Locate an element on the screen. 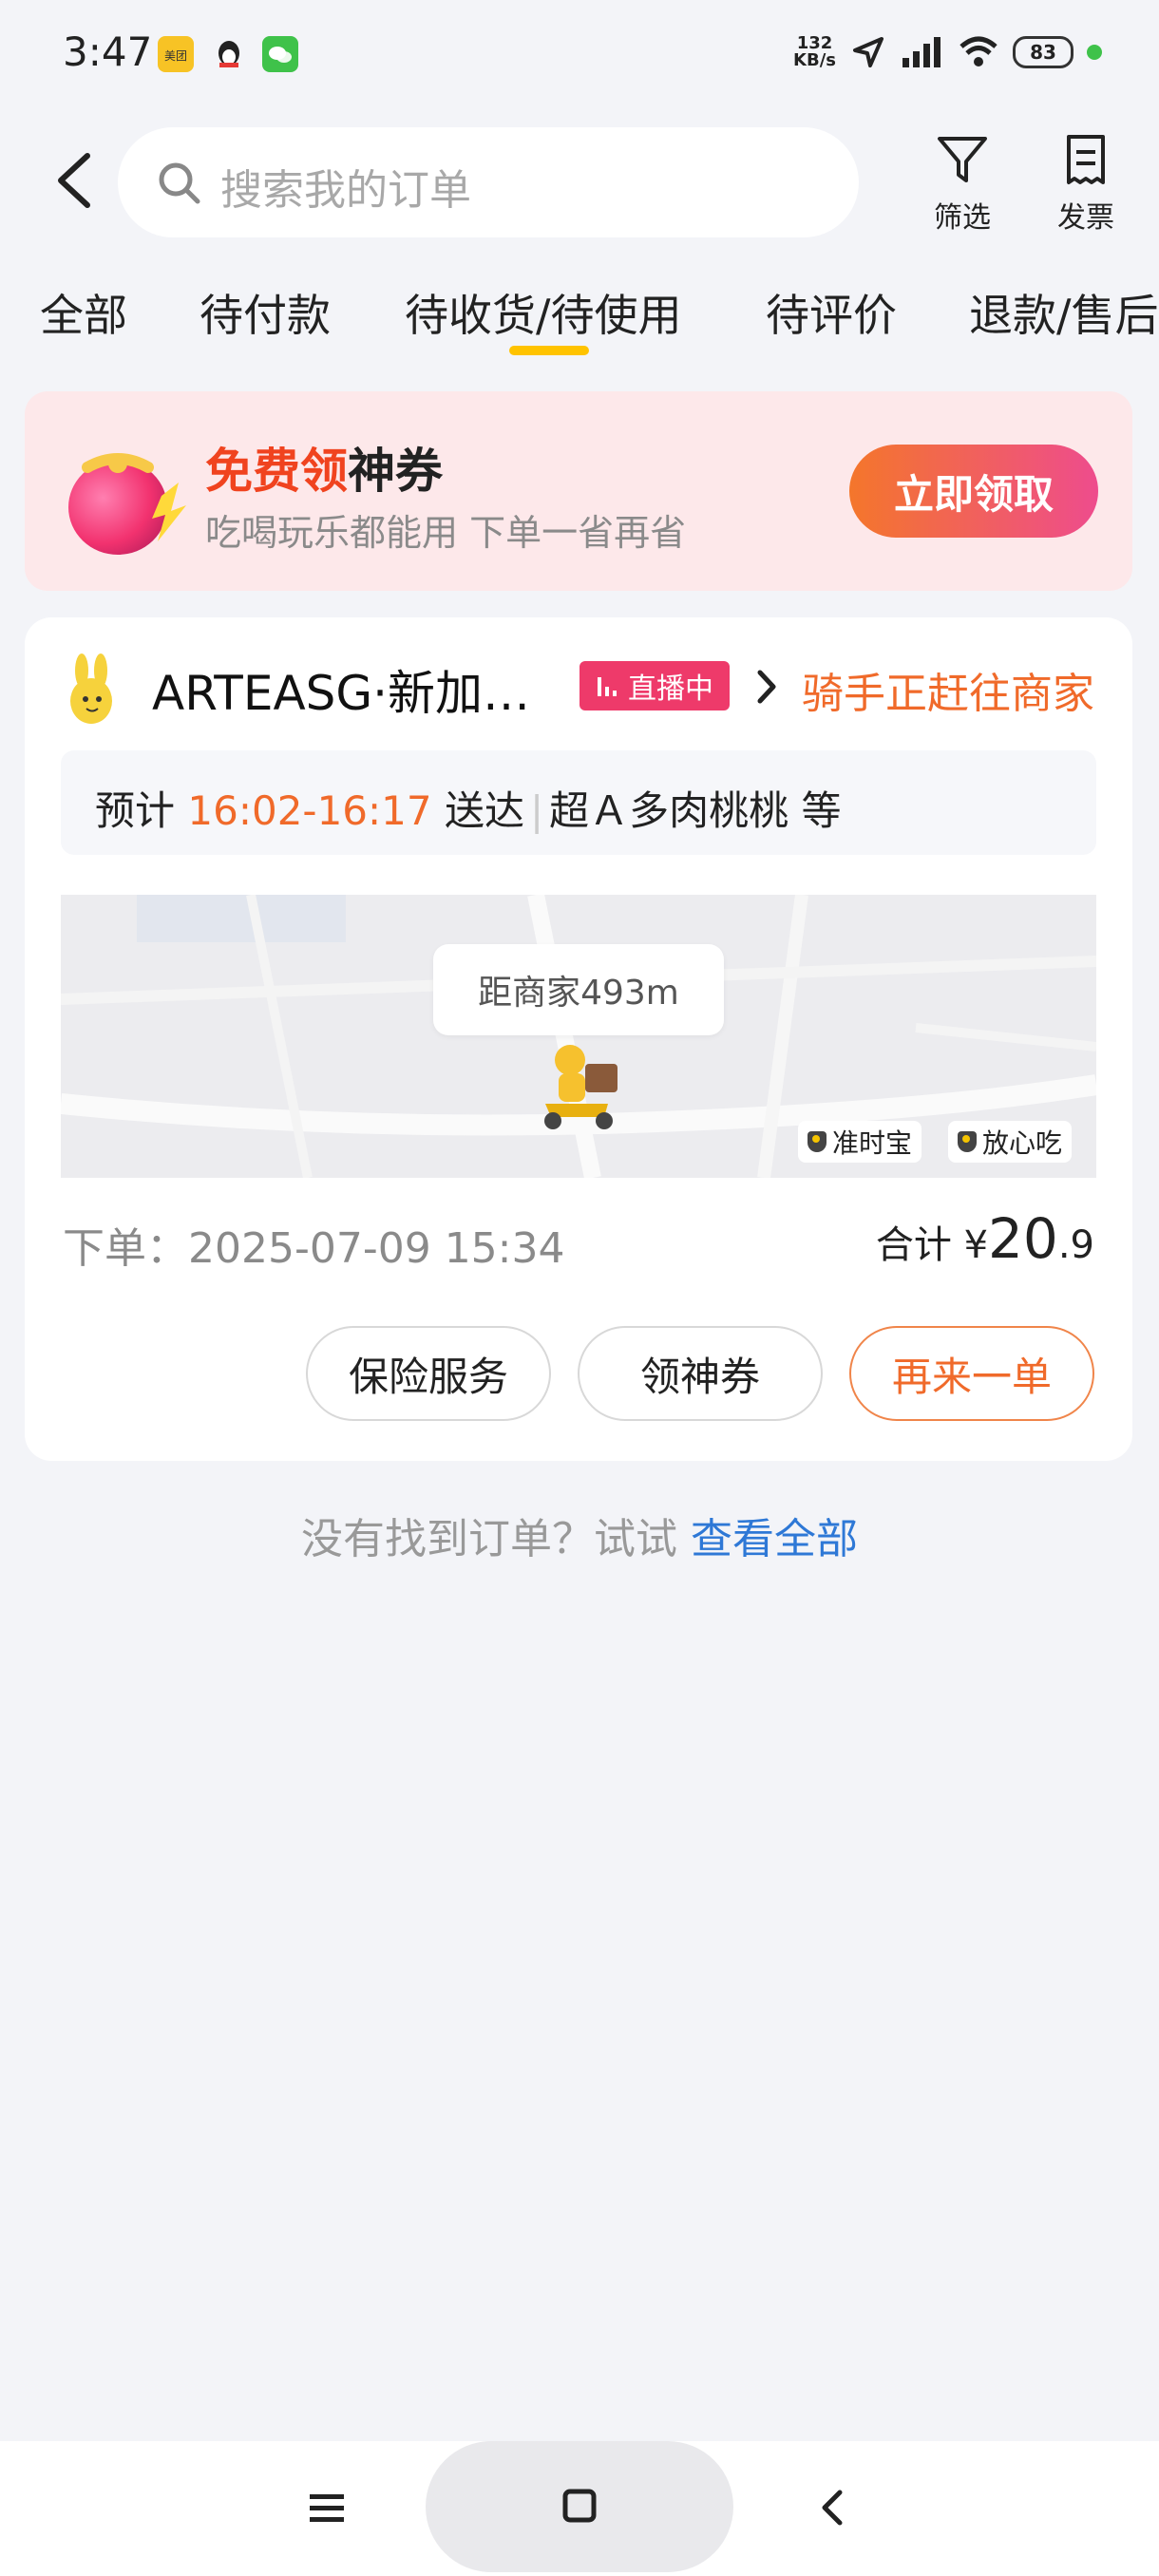  tab-all: 全部 is located at coordinates (83, 312).